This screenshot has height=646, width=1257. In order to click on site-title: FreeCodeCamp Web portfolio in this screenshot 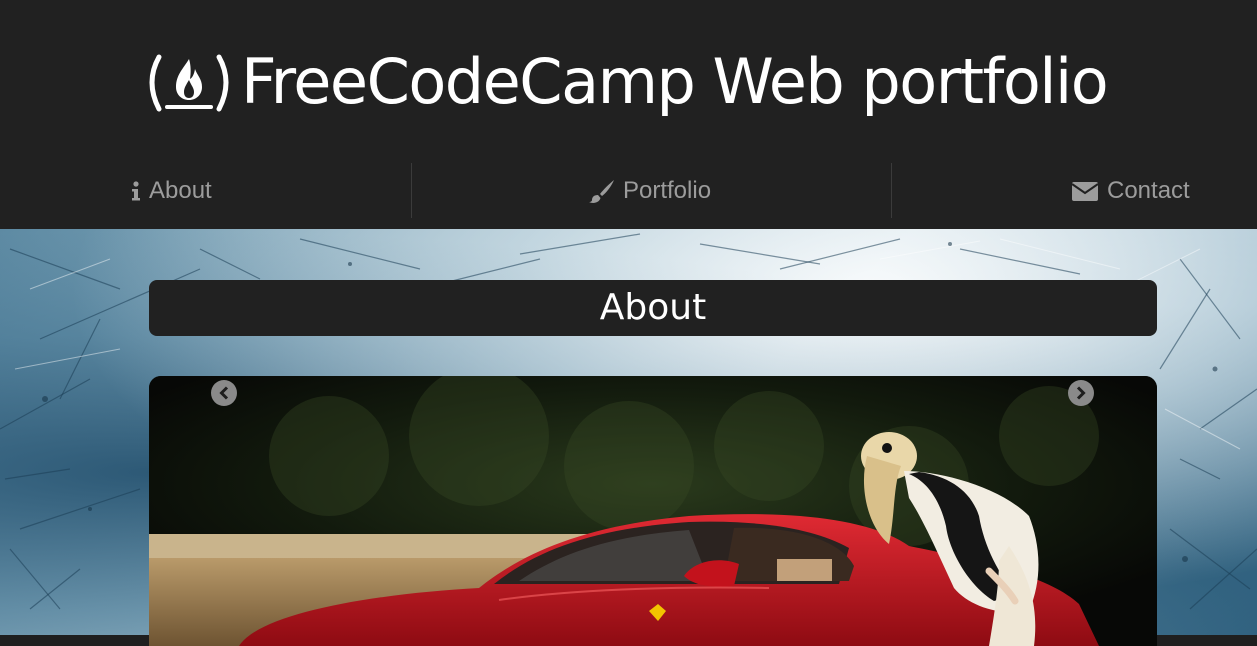, I will do `click(675, 81)`.